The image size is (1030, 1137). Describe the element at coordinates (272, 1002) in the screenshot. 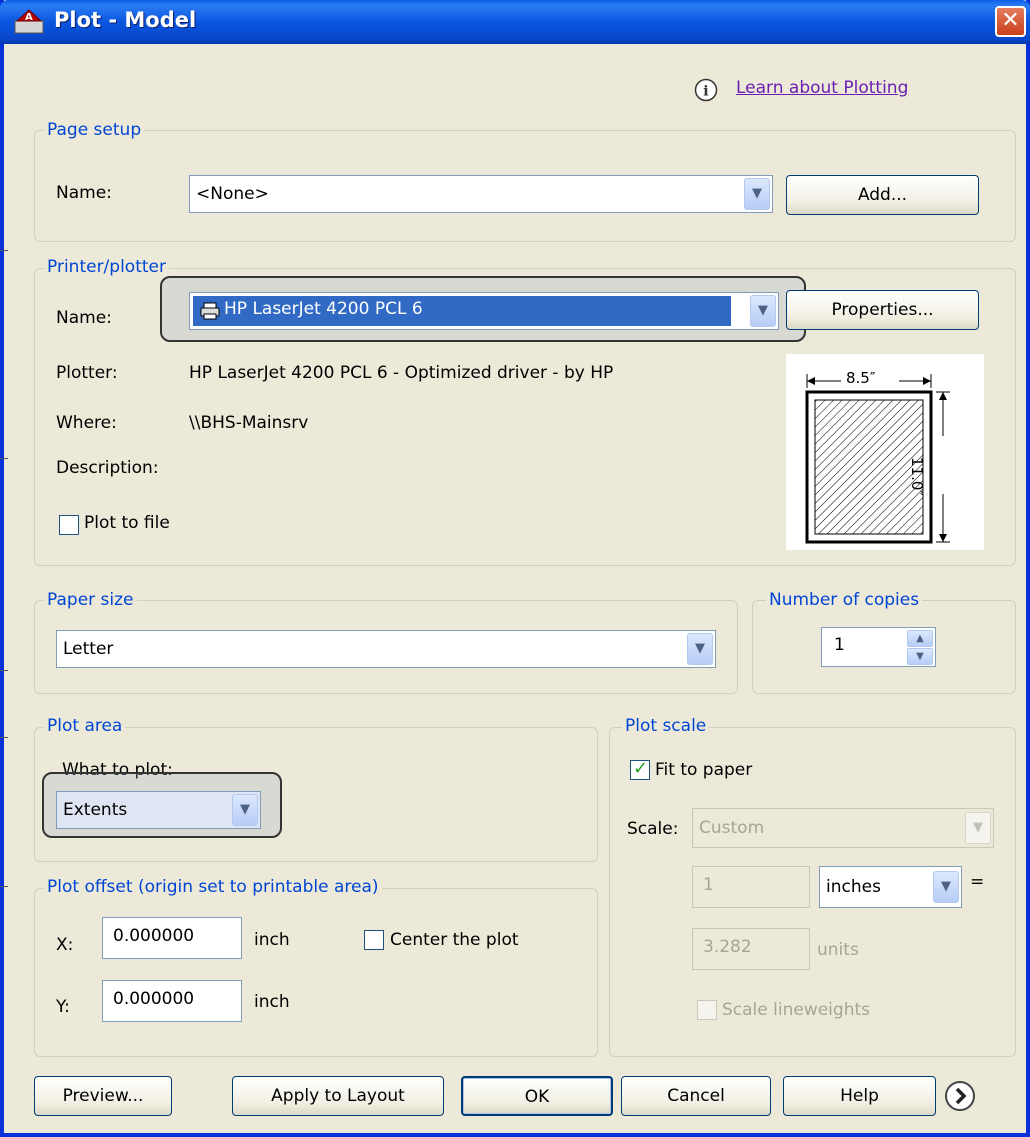

I see `offset-y-unit: inch` at that location.